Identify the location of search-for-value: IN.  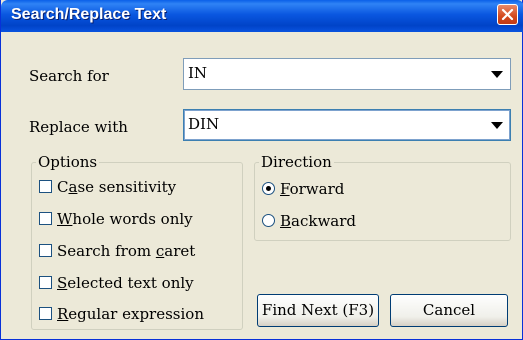
(198, 73).